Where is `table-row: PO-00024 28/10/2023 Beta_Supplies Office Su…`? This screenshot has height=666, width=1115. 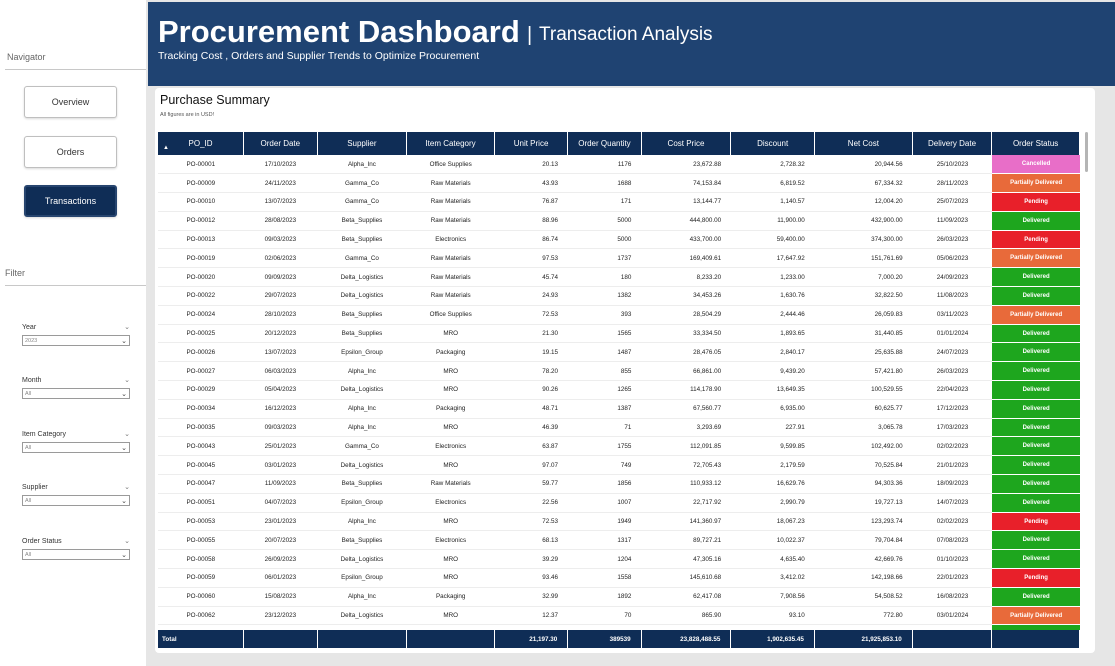
table-row: PO-00024 28/10/2023 Beta_Supplies Office Su… is located at coordinates (619, 315).